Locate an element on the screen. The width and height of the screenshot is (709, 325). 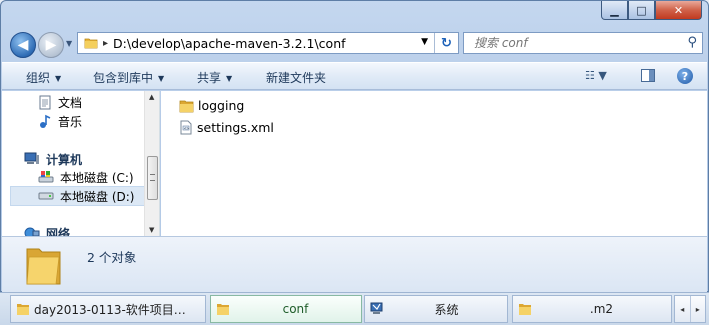
nav-item-computer: 计算机 is located at coordinates (84, 159).